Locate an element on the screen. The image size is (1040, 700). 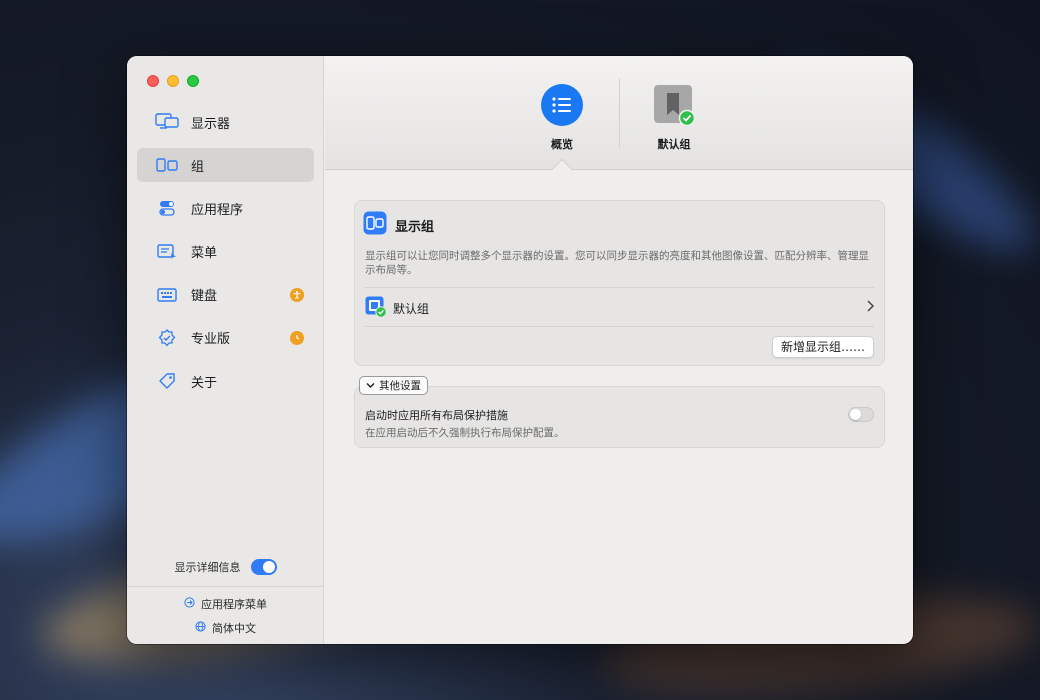
sidebar-item-label: 组 is located at coordinates (198, 167).